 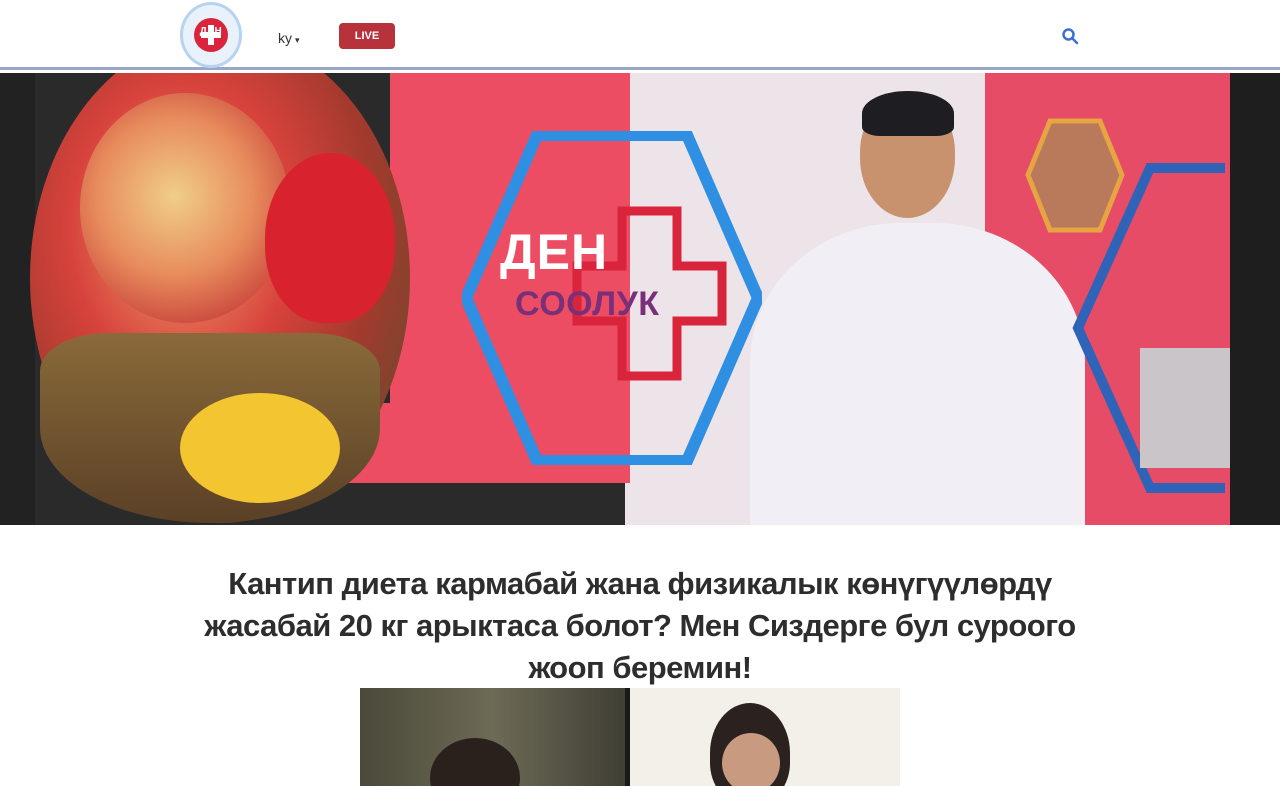 What do you see at coordinates (211, 31) in the screenshot?
I see `logo-text: ДЕН` at bounding box center [211, 31].